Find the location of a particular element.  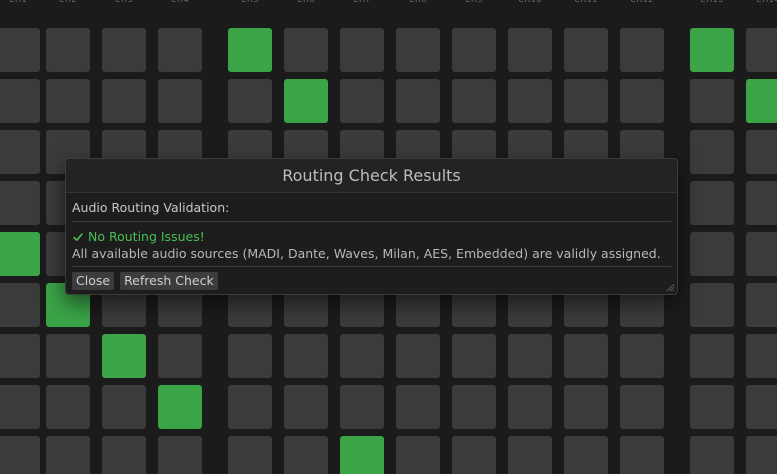

divider is located at coordinates (371, 221).